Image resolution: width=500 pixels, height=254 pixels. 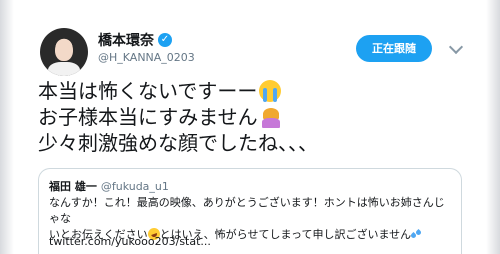 I want to click on quoted-author-name: 福田 雄一, so click(x=73, y=186).